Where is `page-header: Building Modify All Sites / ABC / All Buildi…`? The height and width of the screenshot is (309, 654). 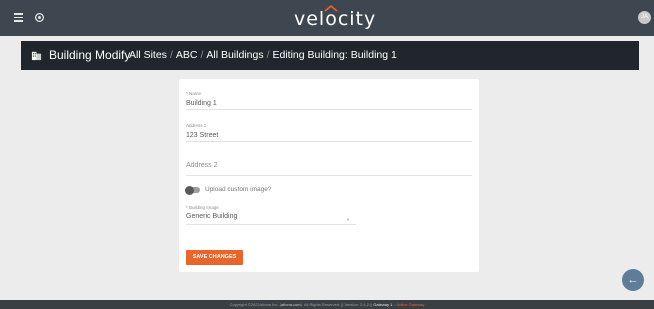 page-header: Building Modify All Sites / ABC / All Buildi… is located at coordinates (330, 55).